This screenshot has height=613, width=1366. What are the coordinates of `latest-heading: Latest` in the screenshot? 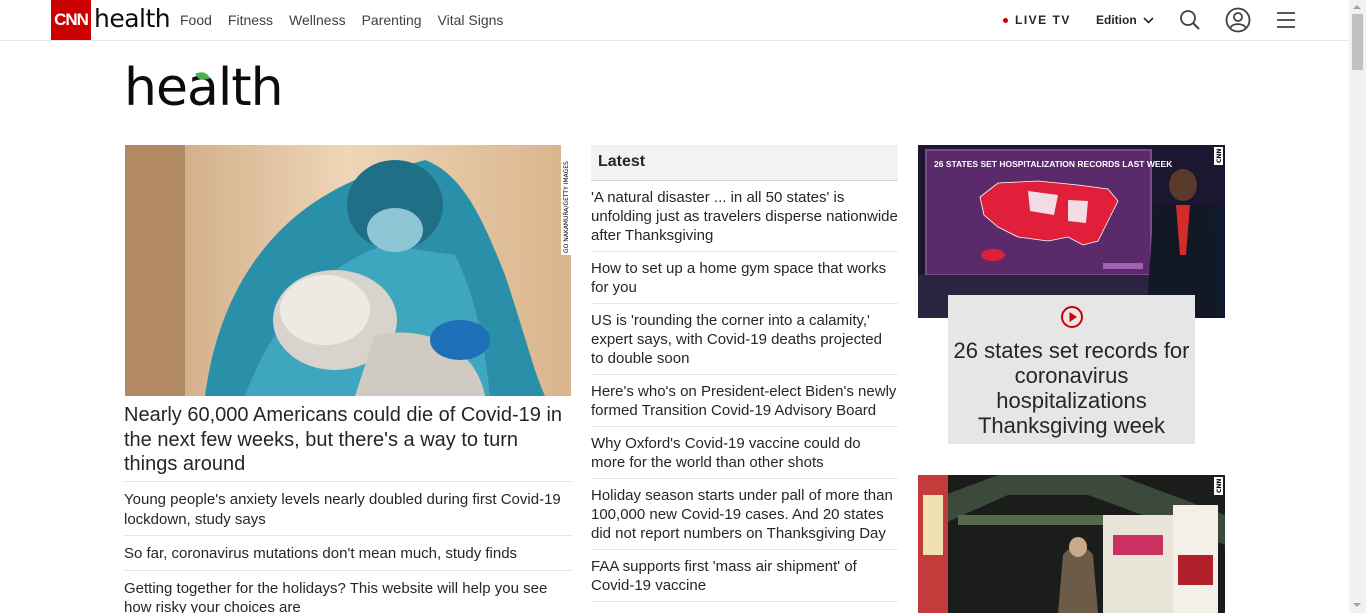 It's located at (744, 163).